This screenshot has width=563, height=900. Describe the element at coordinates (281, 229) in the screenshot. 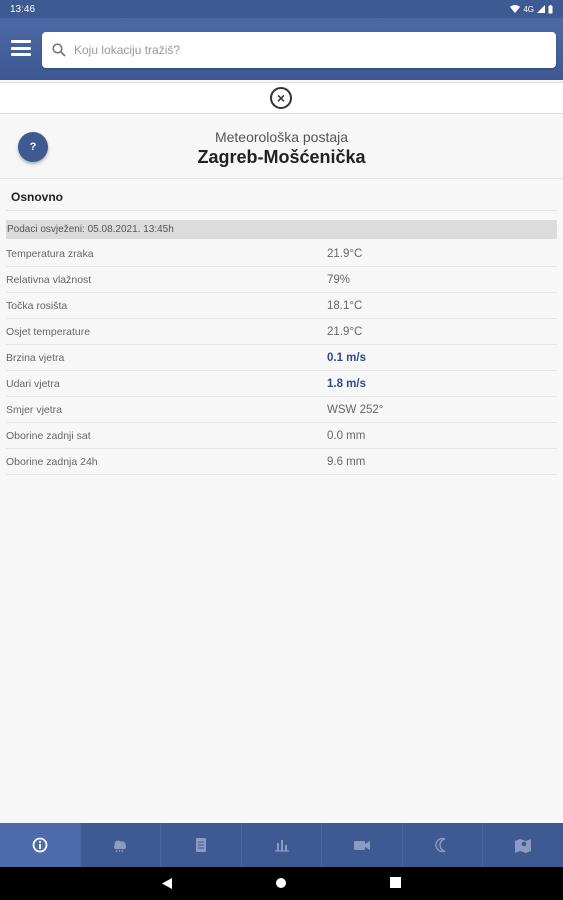

I see `refresh-timestamp: Podaci osvježeni: 05.08.2021. 13:45h` at that location.